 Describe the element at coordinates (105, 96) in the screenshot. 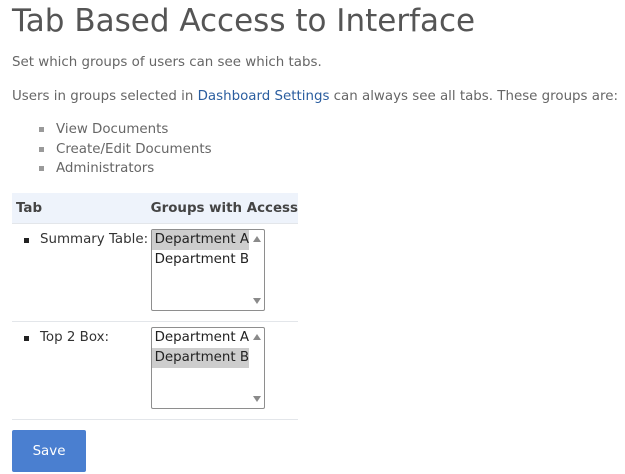

I see `note-text-before: Users in groups selected in` at that location.